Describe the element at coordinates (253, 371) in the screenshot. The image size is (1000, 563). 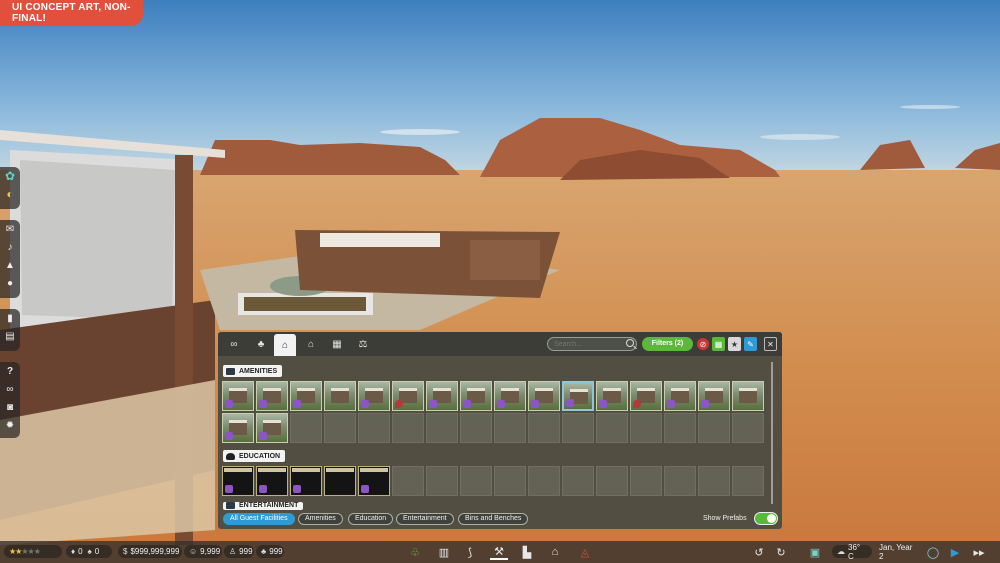
I see `amenities-section-header: AMENITIES` at that location.